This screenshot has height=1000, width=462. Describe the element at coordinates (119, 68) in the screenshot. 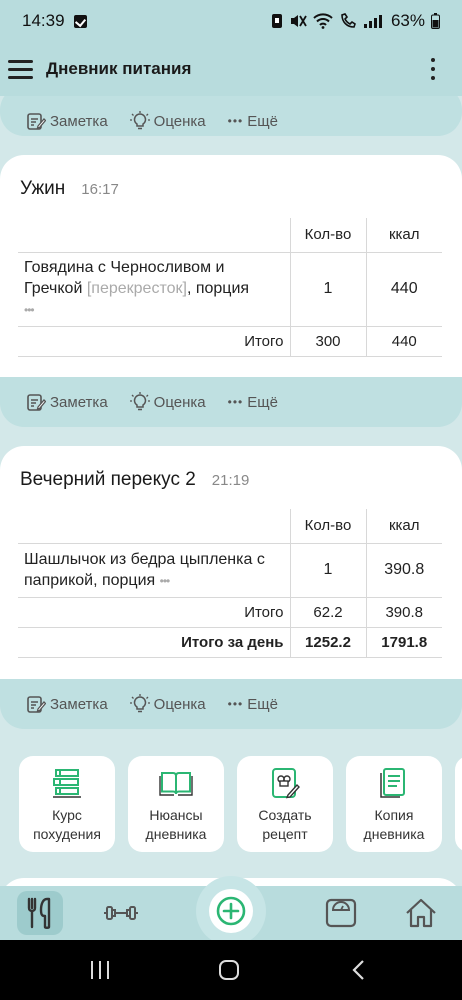

I see `page-title: Дневник питания` at that location.